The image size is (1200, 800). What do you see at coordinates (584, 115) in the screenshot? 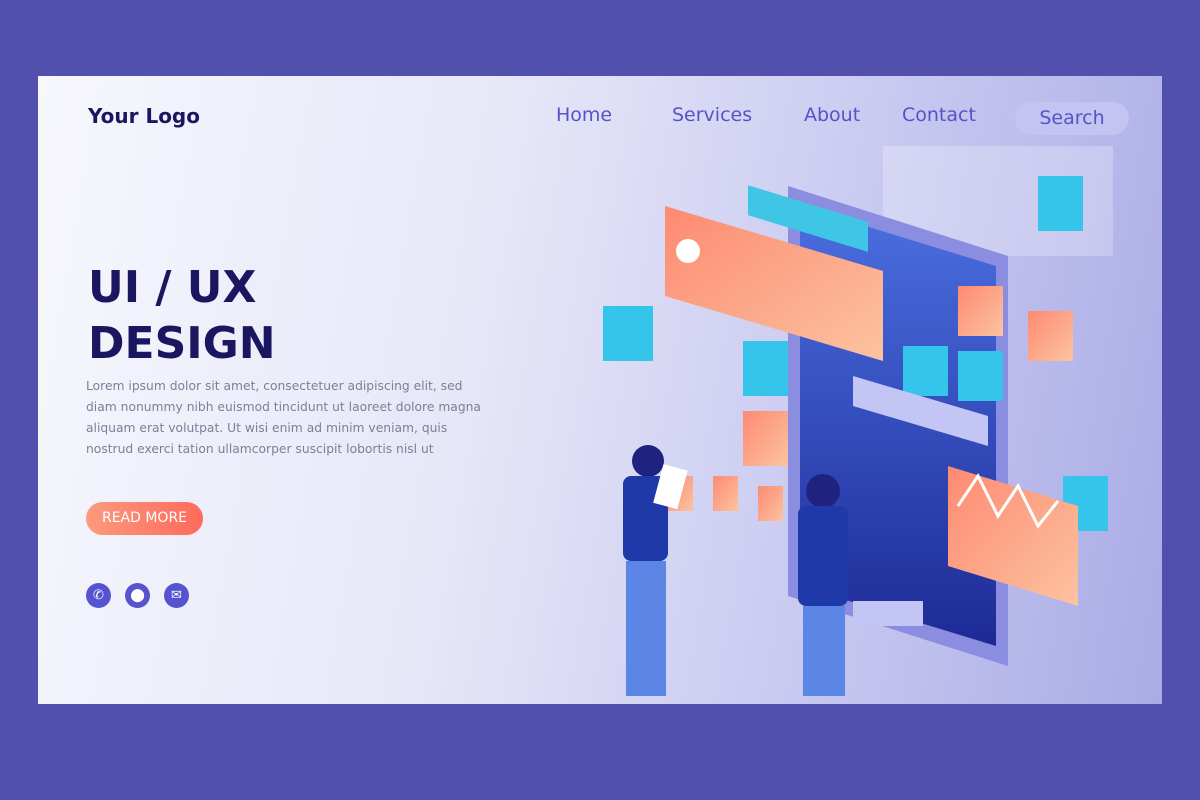
I see `nav-home: Home` at bounding box center [584, 115].